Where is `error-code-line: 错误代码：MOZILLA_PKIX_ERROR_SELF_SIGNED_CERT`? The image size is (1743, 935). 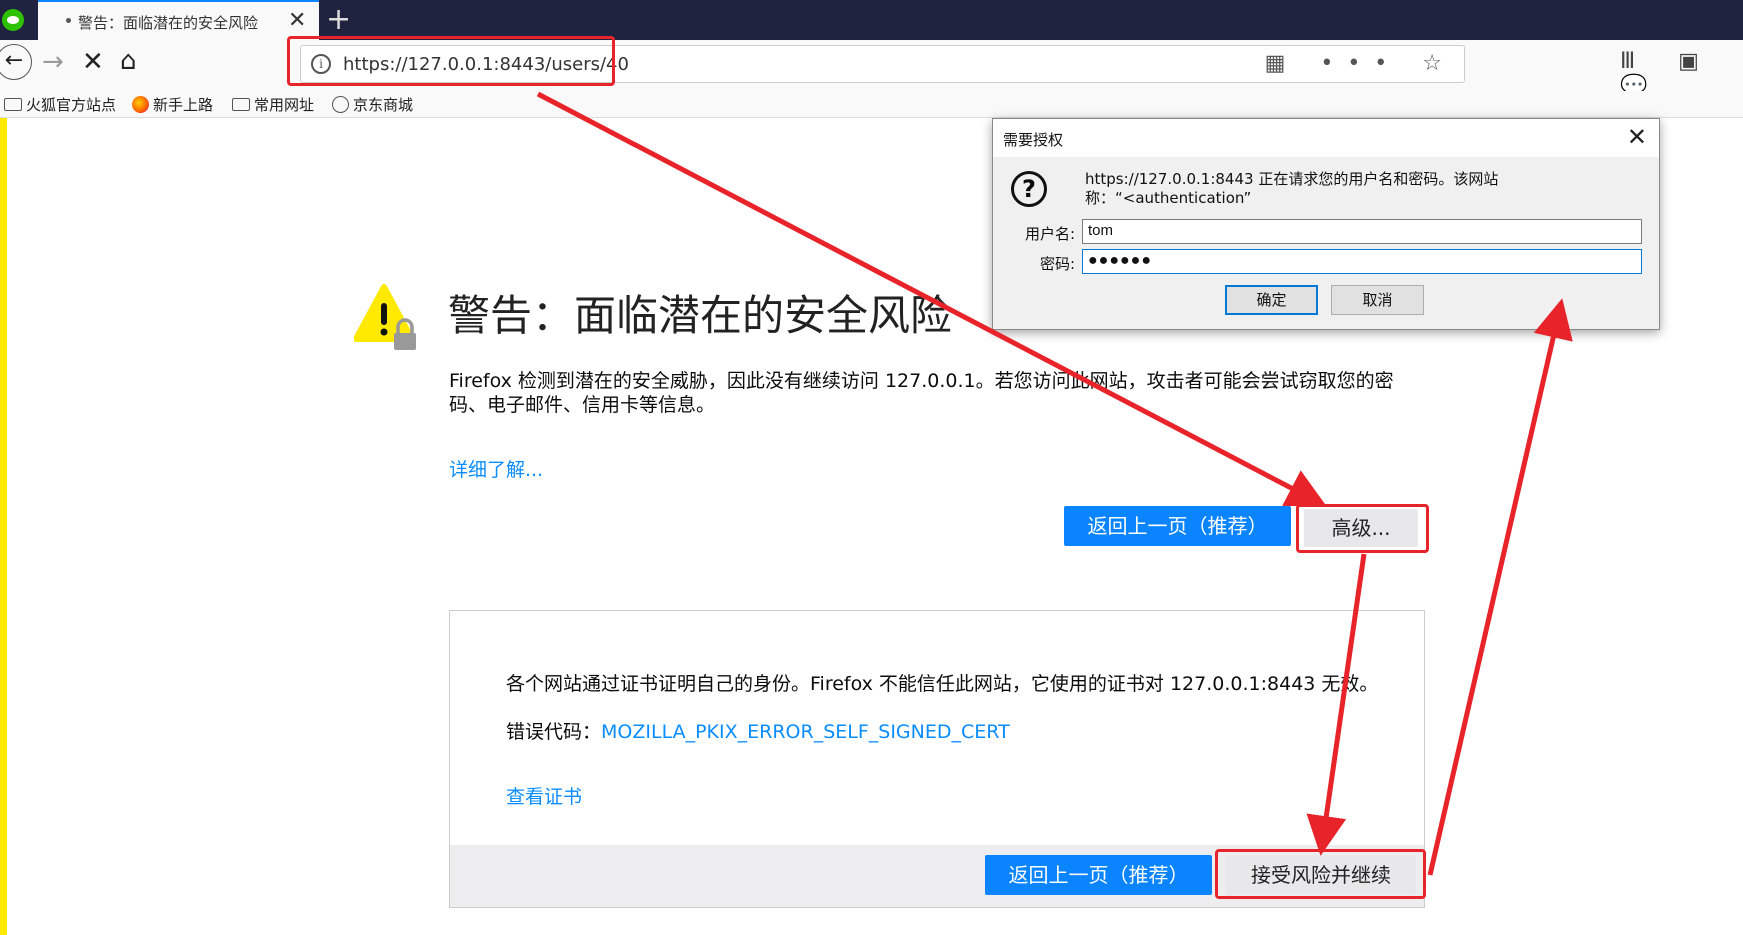
error-code-line: 错误代码：MOZILLA_PKIX_ERROR_SELF_SIGNED_CERT is located at coordinates (758, 730).